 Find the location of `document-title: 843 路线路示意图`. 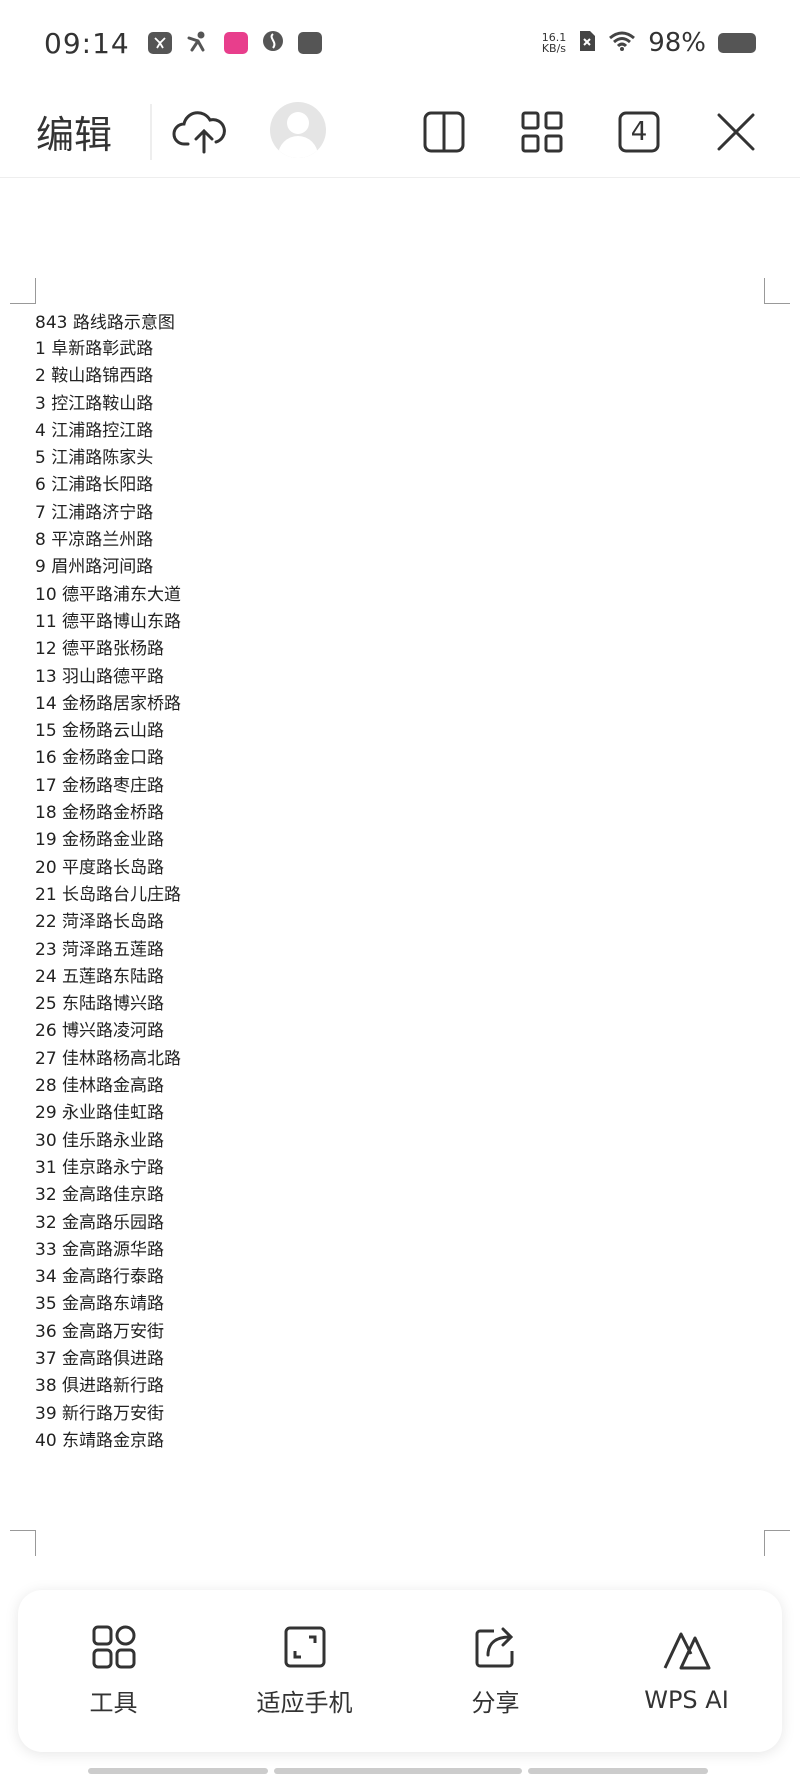

document-title: 843 路线路示意图 is located at coordinates (105, 323).